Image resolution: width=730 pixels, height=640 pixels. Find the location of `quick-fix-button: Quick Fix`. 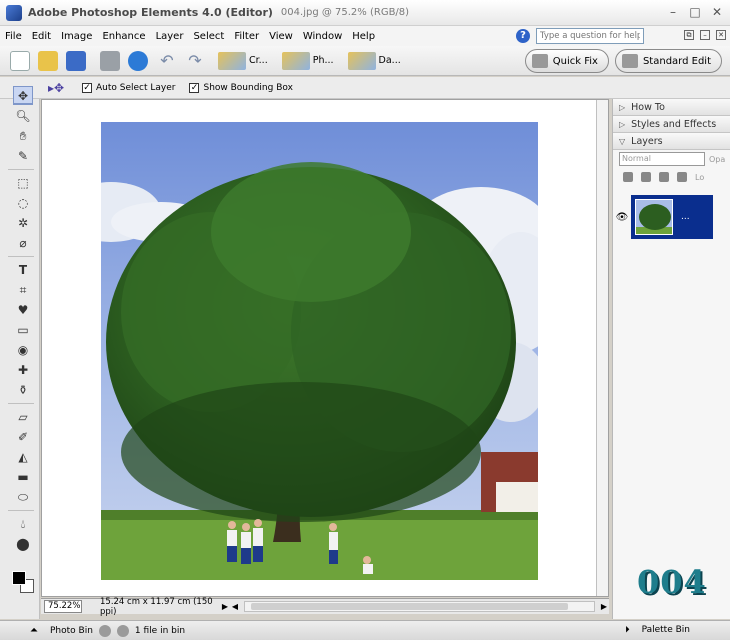

quick-fix-button: Quick Fix is located at coordinates (566, 61).